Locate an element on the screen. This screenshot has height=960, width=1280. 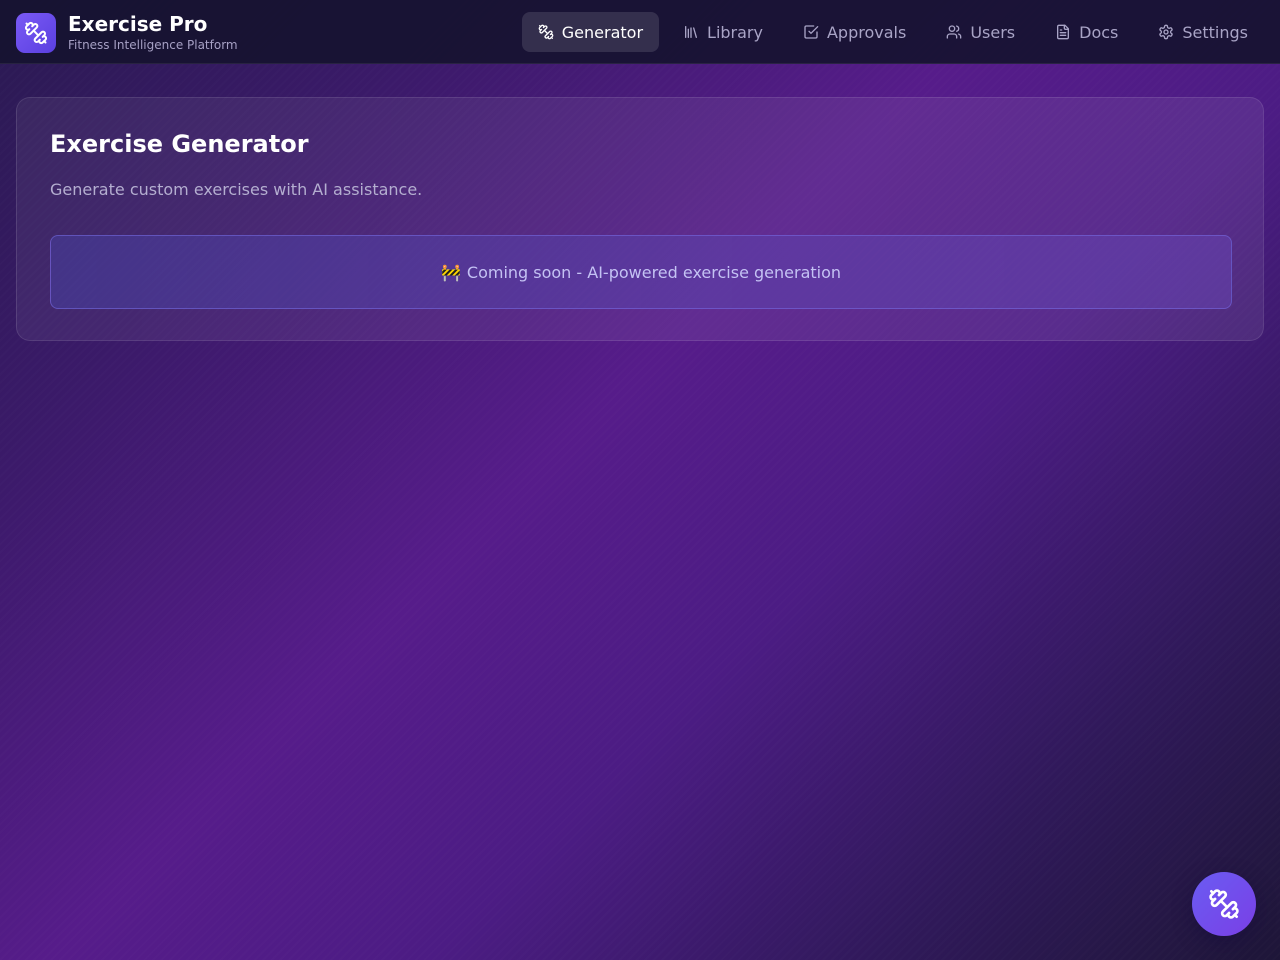
nav-label: Library is located at coordinates (735, 32).